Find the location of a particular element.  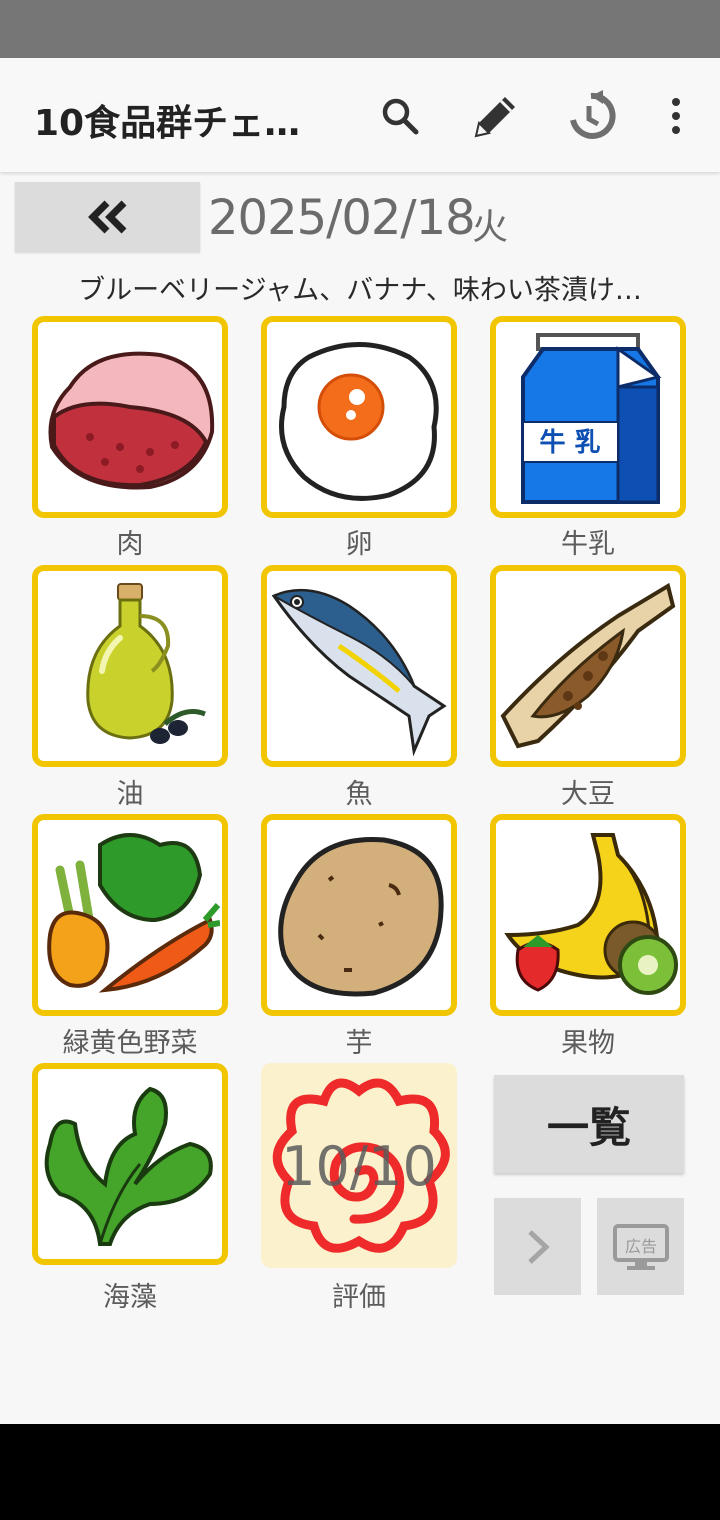

food-tile-oil is located at coordinates (130, 666).